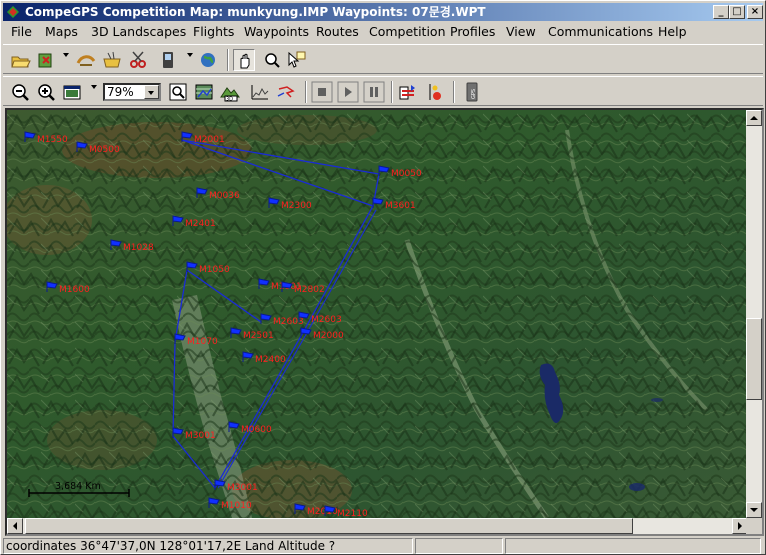 The image size is (766, 555). I want to click on open-flight-icon, so click(86, 60).